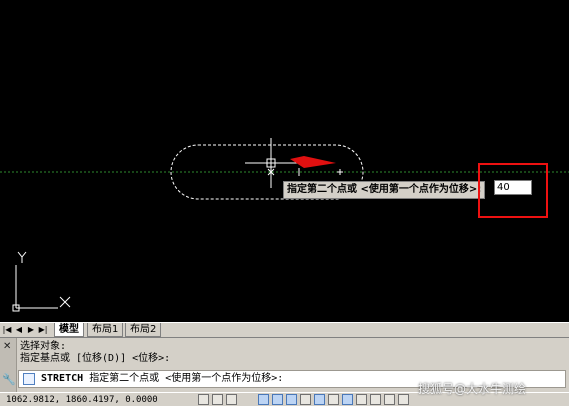  I want to click on first-tab-button: |◀, so click(7, 330).